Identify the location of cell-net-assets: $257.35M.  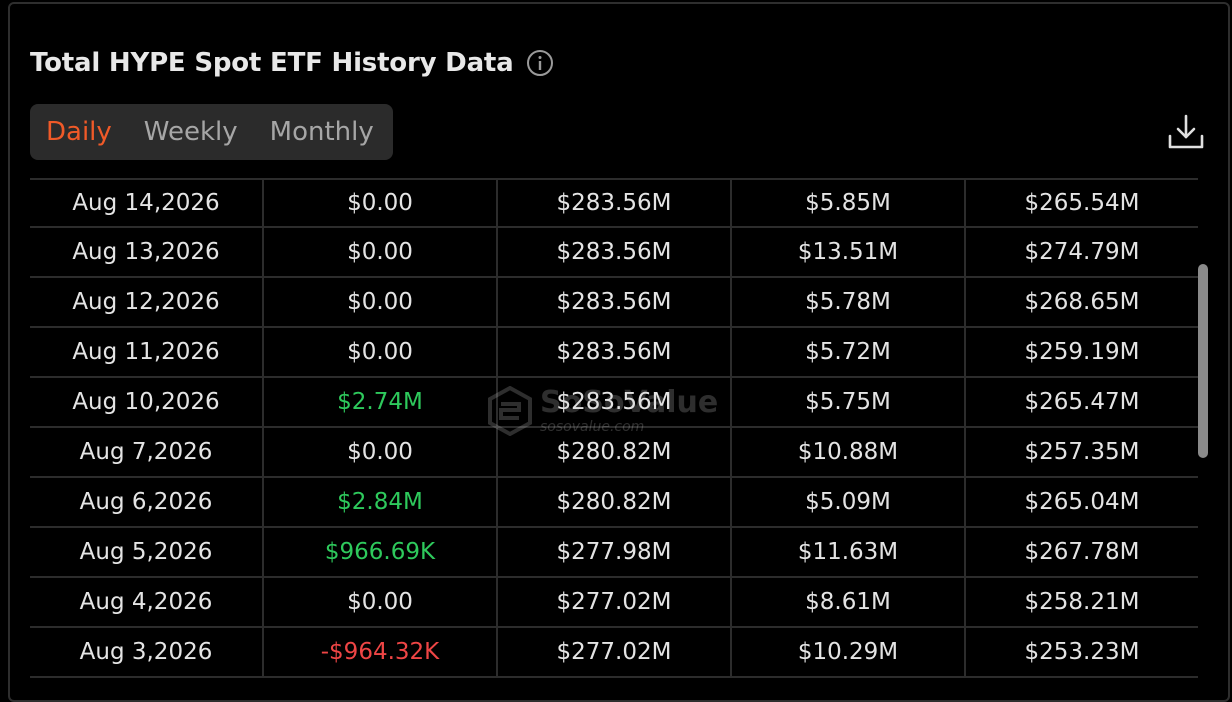
(1082, 452).